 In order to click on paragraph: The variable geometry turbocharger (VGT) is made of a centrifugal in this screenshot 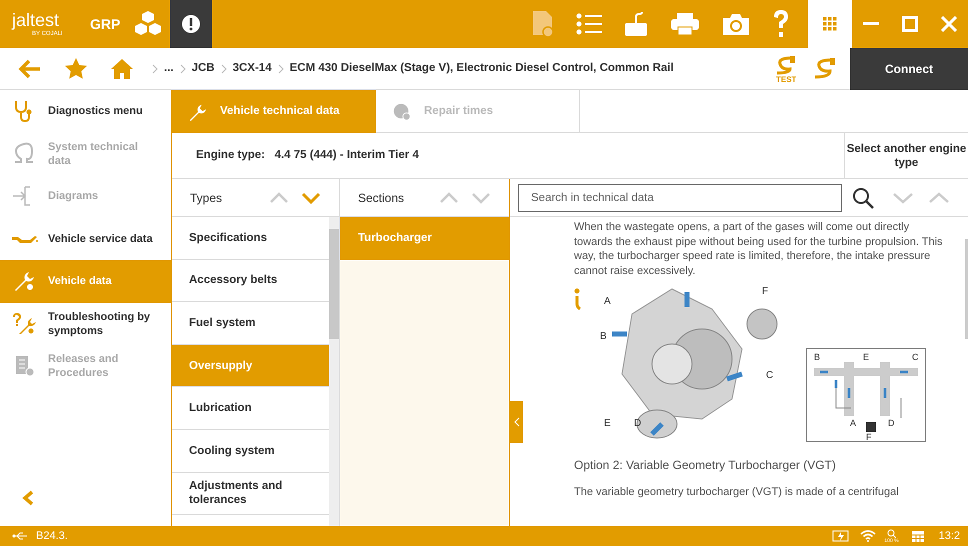, I will do `click(737, 491)`.